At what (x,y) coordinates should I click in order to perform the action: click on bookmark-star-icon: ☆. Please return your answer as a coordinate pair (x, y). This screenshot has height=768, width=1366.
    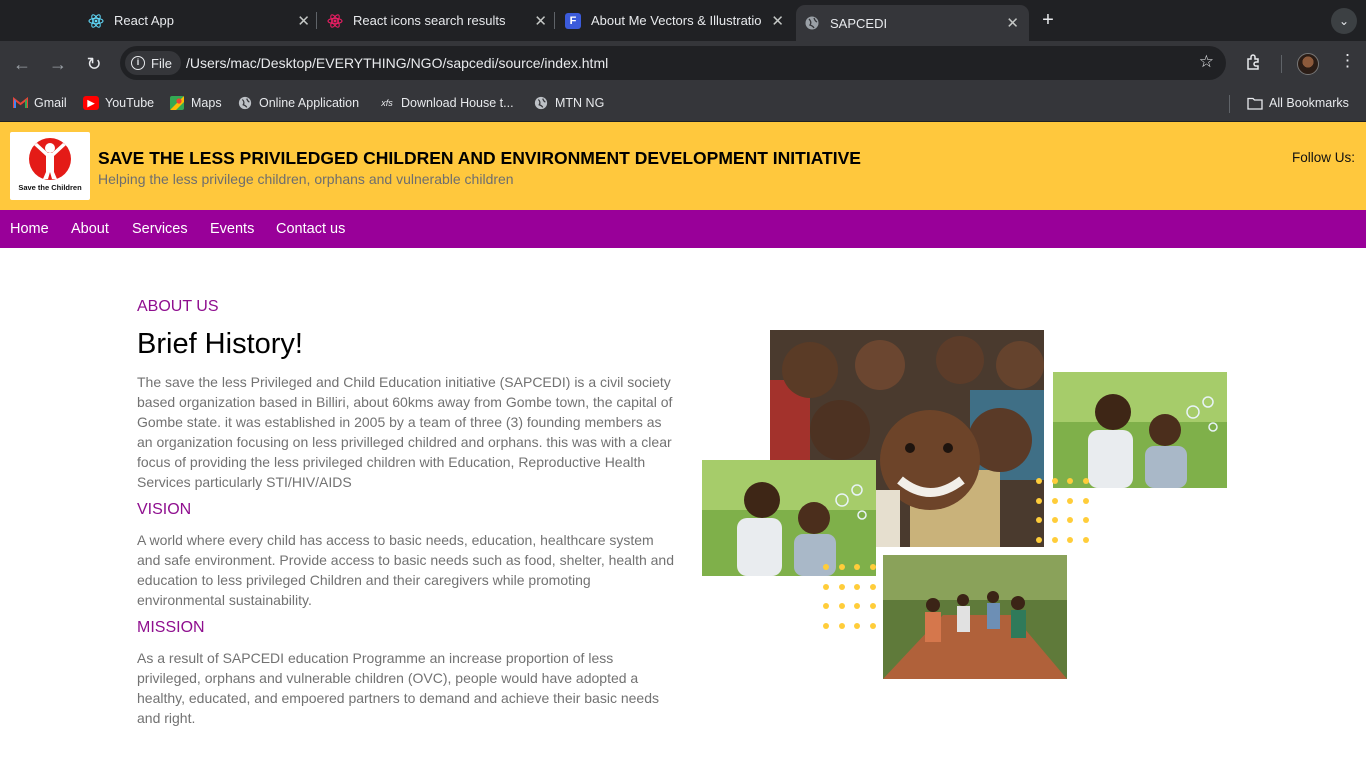
    Looking at the image, I should click on (1206, 62).